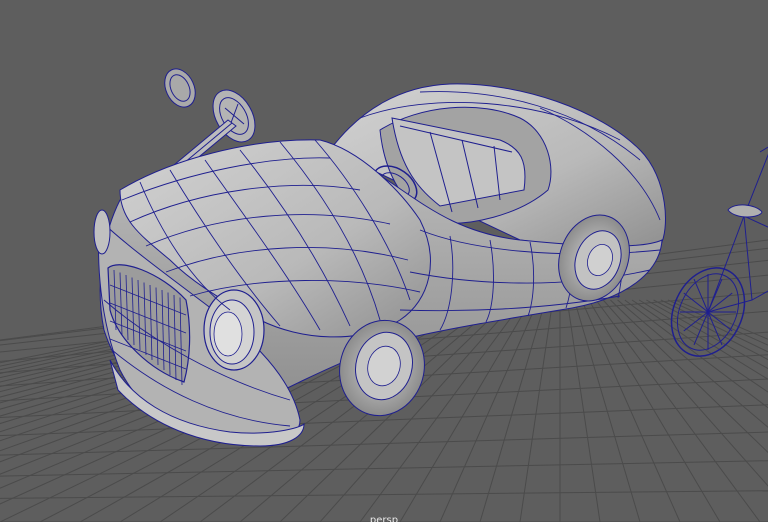  Describe the element at coordinates (102, 232) in the screenshot. I see `headlight-left` at that location.